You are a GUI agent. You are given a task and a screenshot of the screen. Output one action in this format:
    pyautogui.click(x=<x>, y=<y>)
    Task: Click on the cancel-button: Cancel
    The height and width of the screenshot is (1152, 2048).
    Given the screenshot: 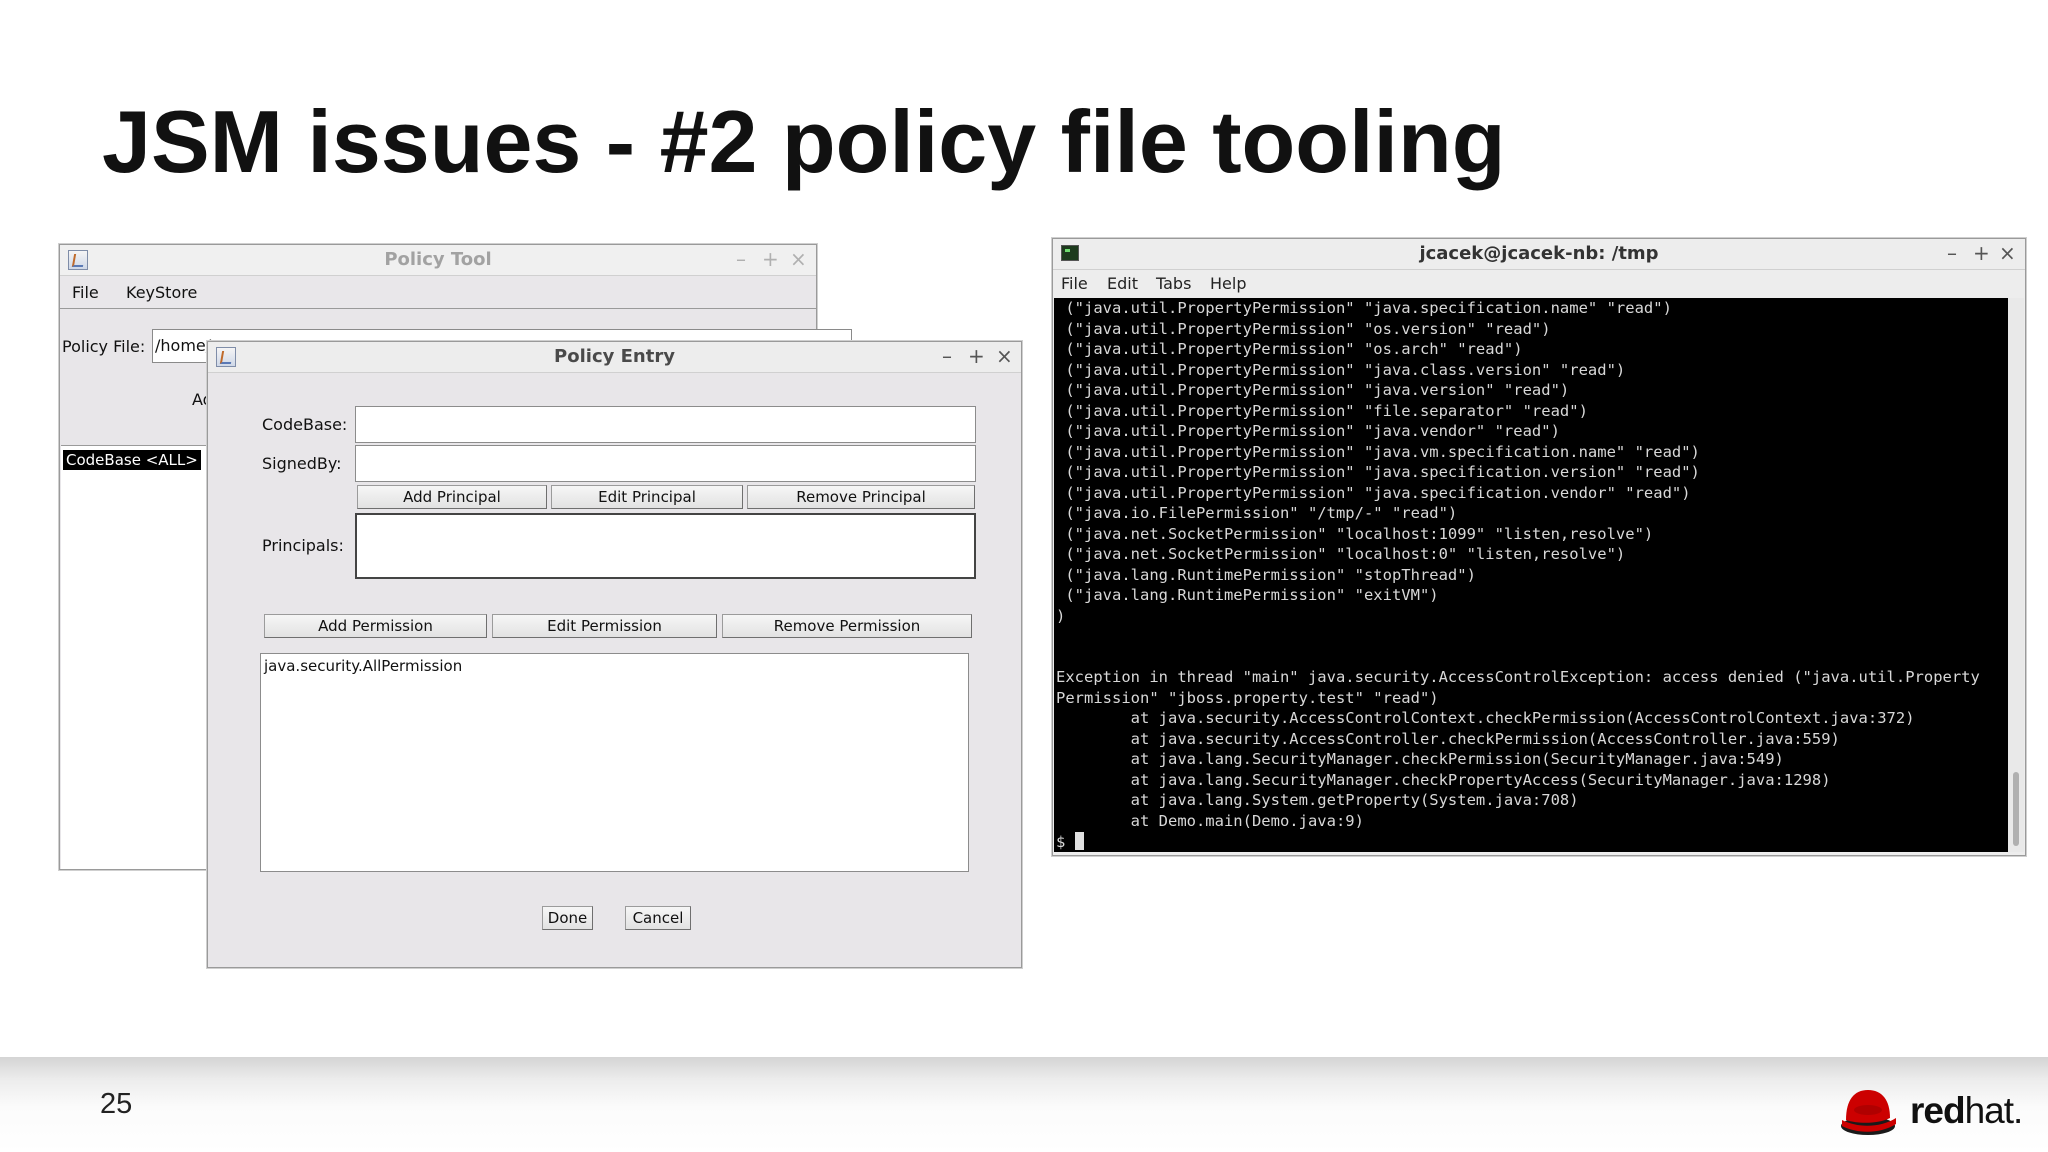 What is the action you would take?
    pyautogui.click(x=658, y=918)
    